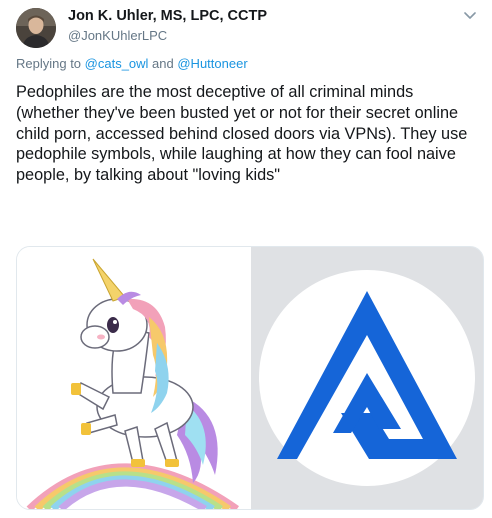 Image resolution: width=492 pixels, height=518 pixels. Describe the element at coordinates (167, 16) in the screenshot. I see `author-name: Jon K. Uhler, MS, LPC, CCTP` at that location.